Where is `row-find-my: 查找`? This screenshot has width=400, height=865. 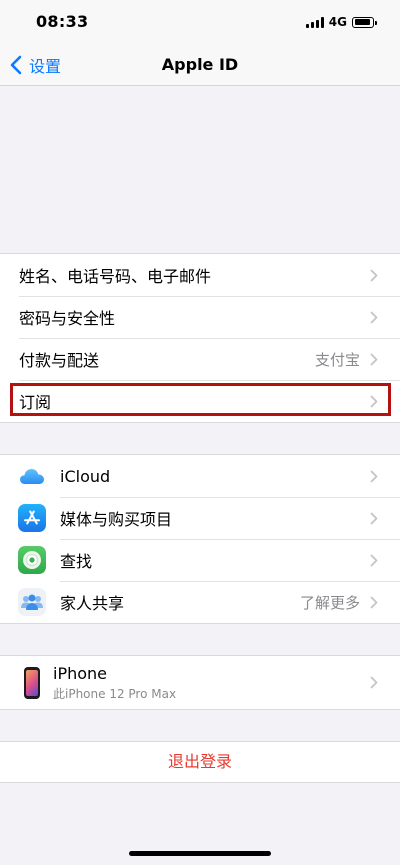
row-find-my: 查找 is located at coordinates (200, 560).